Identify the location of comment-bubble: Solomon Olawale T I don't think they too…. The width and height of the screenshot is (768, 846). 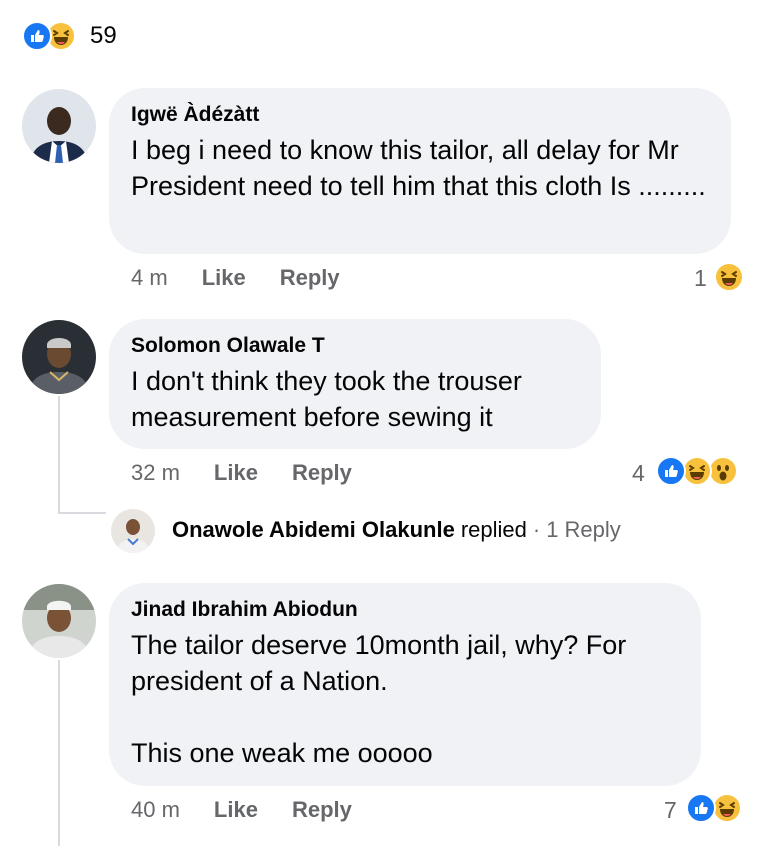
(355, 384).